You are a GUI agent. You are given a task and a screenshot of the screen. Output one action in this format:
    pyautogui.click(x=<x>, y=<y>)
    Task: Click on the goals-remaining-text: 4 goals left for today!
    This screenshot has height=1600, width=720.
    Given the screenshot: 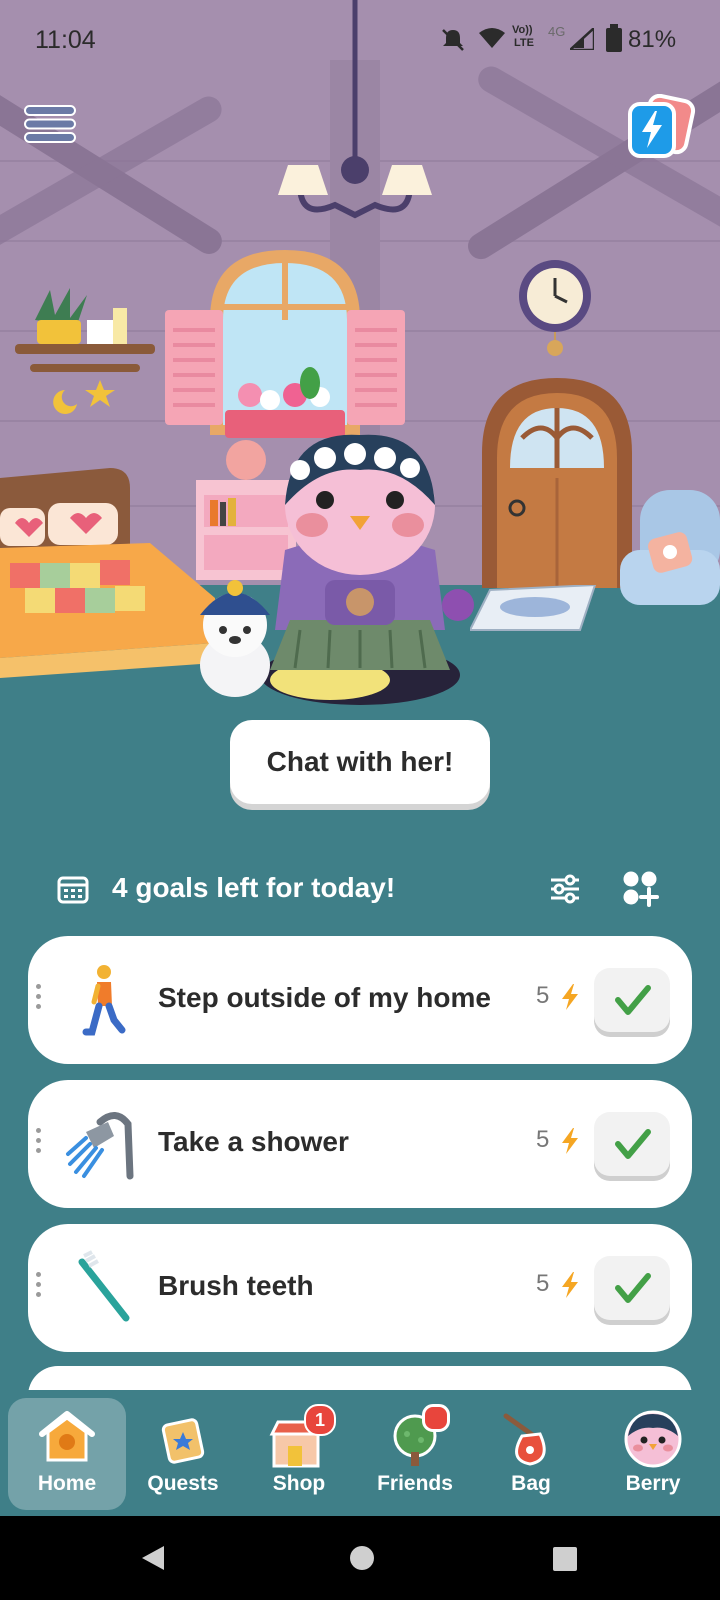 What is the action you would take?
    pyautogui.click(x=254, y=887)
    